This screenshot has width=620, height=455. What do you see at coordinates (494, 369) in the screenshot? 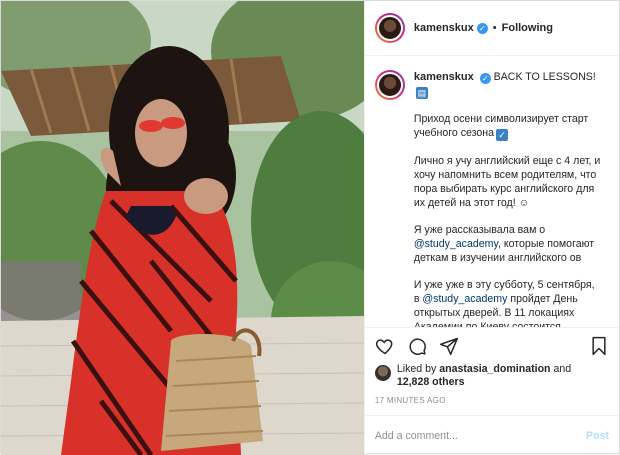
I see `liker-username: anastasia_domination` at bounding box center [494, 369].